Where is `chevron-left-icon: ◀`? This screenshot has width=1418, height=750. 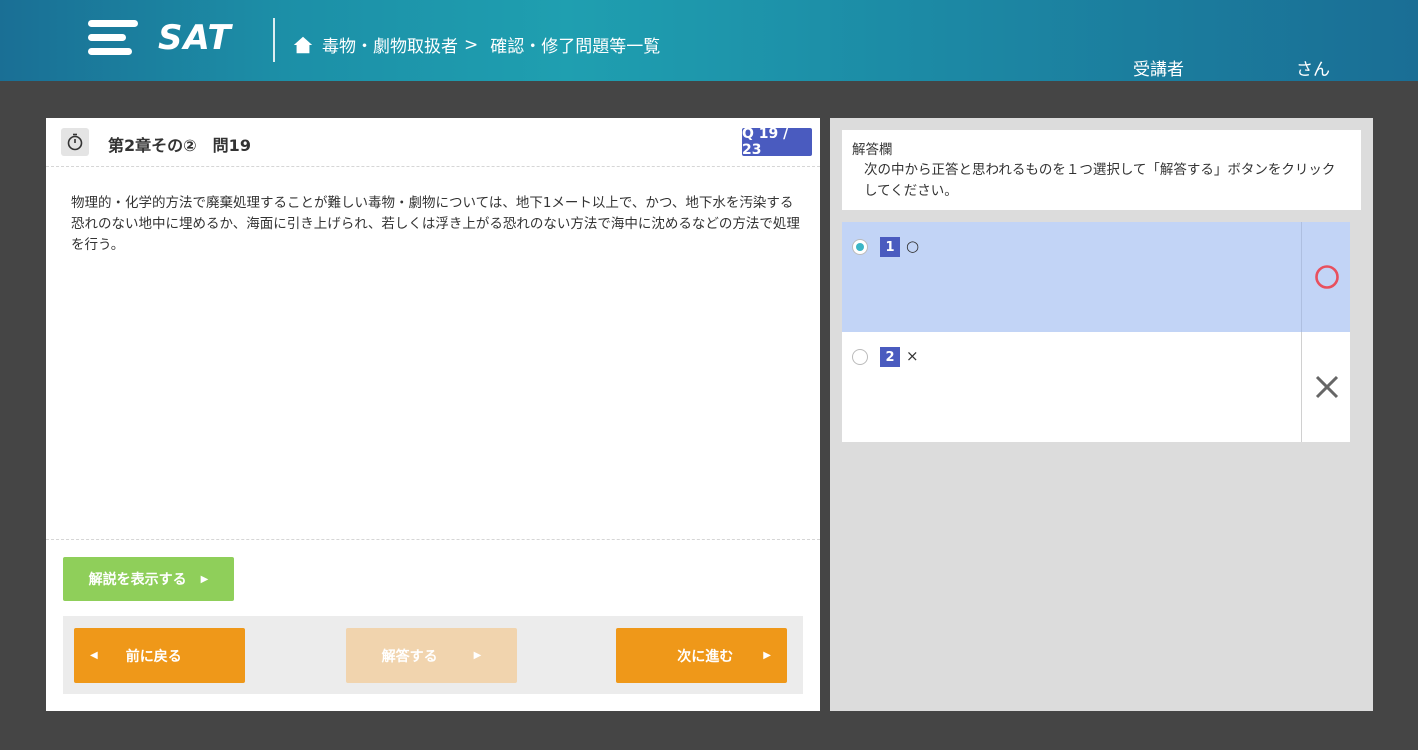
chevron-left-icon: ◀ is located at coordinates (94, 655).